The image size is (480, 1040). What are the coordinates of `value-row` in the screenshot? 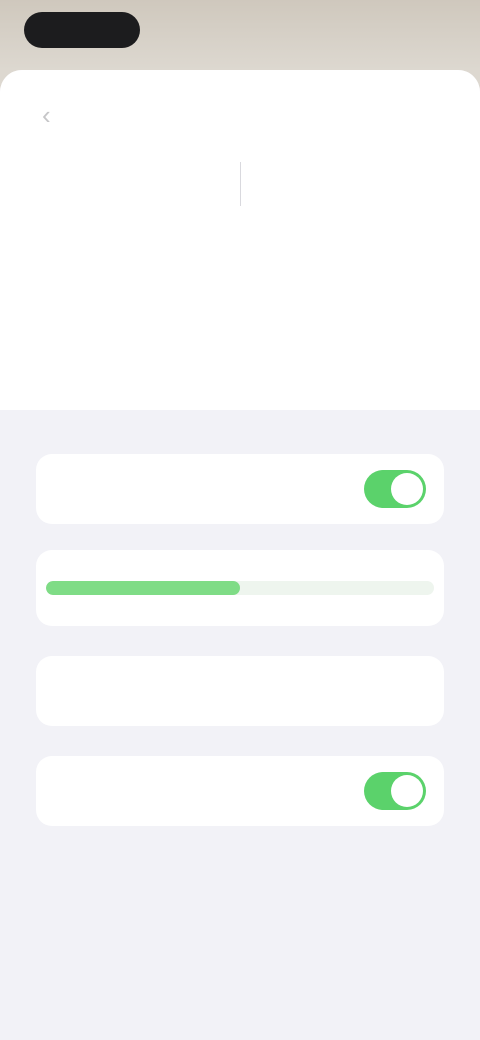 It's located at (240, 691).